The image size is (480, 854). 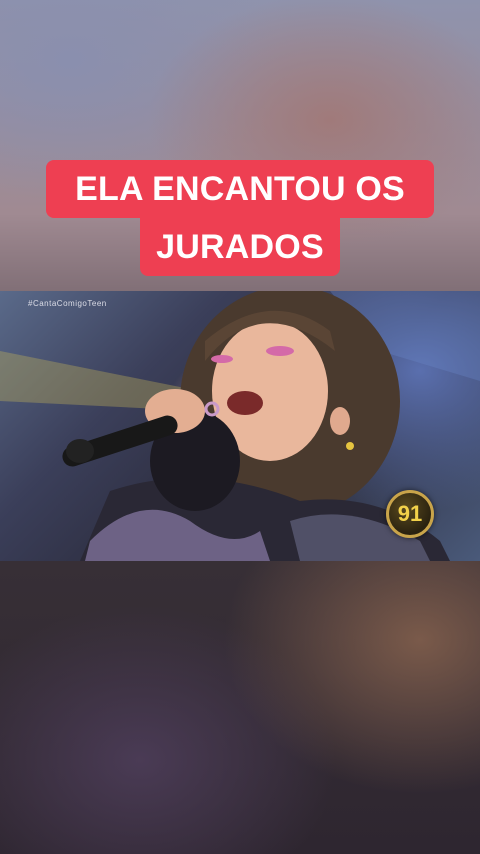 What do you see at coordinates (240, 247) in the screenshot?
I see `caption-line-2: JURADOS` at bounding box center [240, 247].